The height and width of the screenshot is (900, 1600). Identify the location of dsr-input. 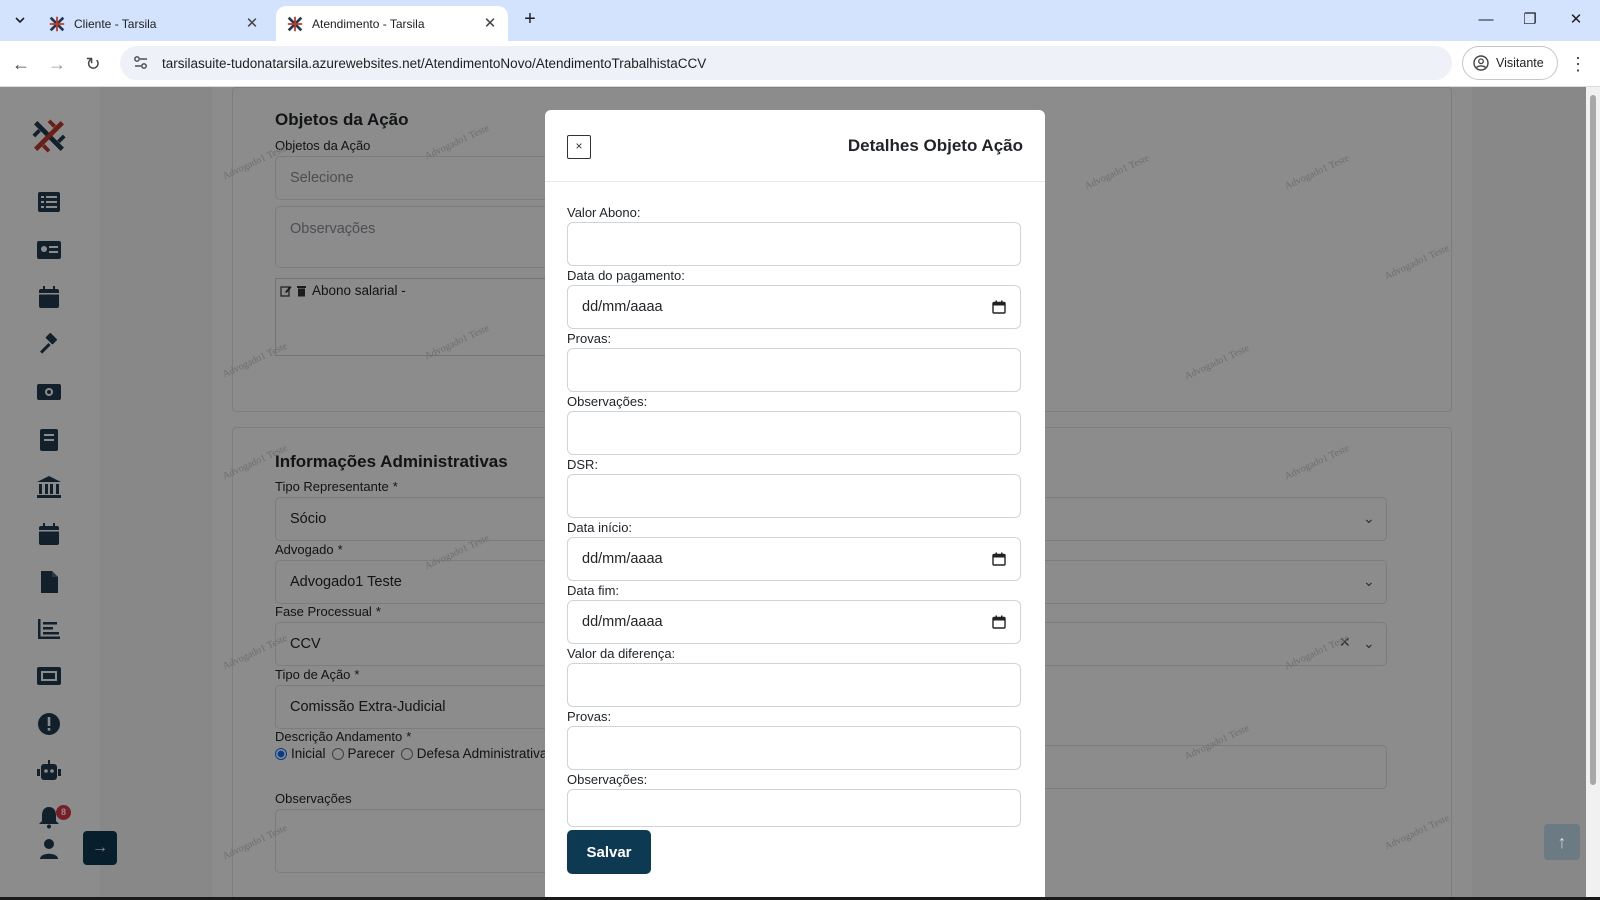
(794, 496).